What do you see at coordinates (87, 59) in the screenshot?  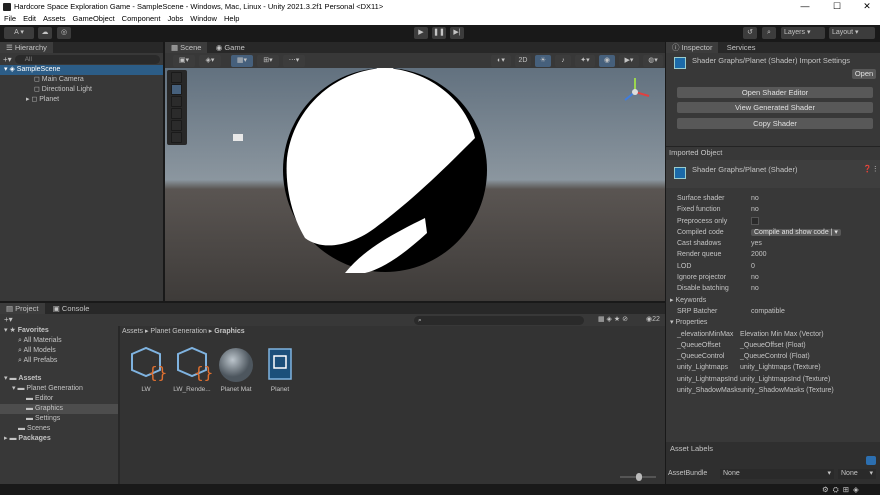 I see `hierarchy-search: All` at bounding box center [87, 59].